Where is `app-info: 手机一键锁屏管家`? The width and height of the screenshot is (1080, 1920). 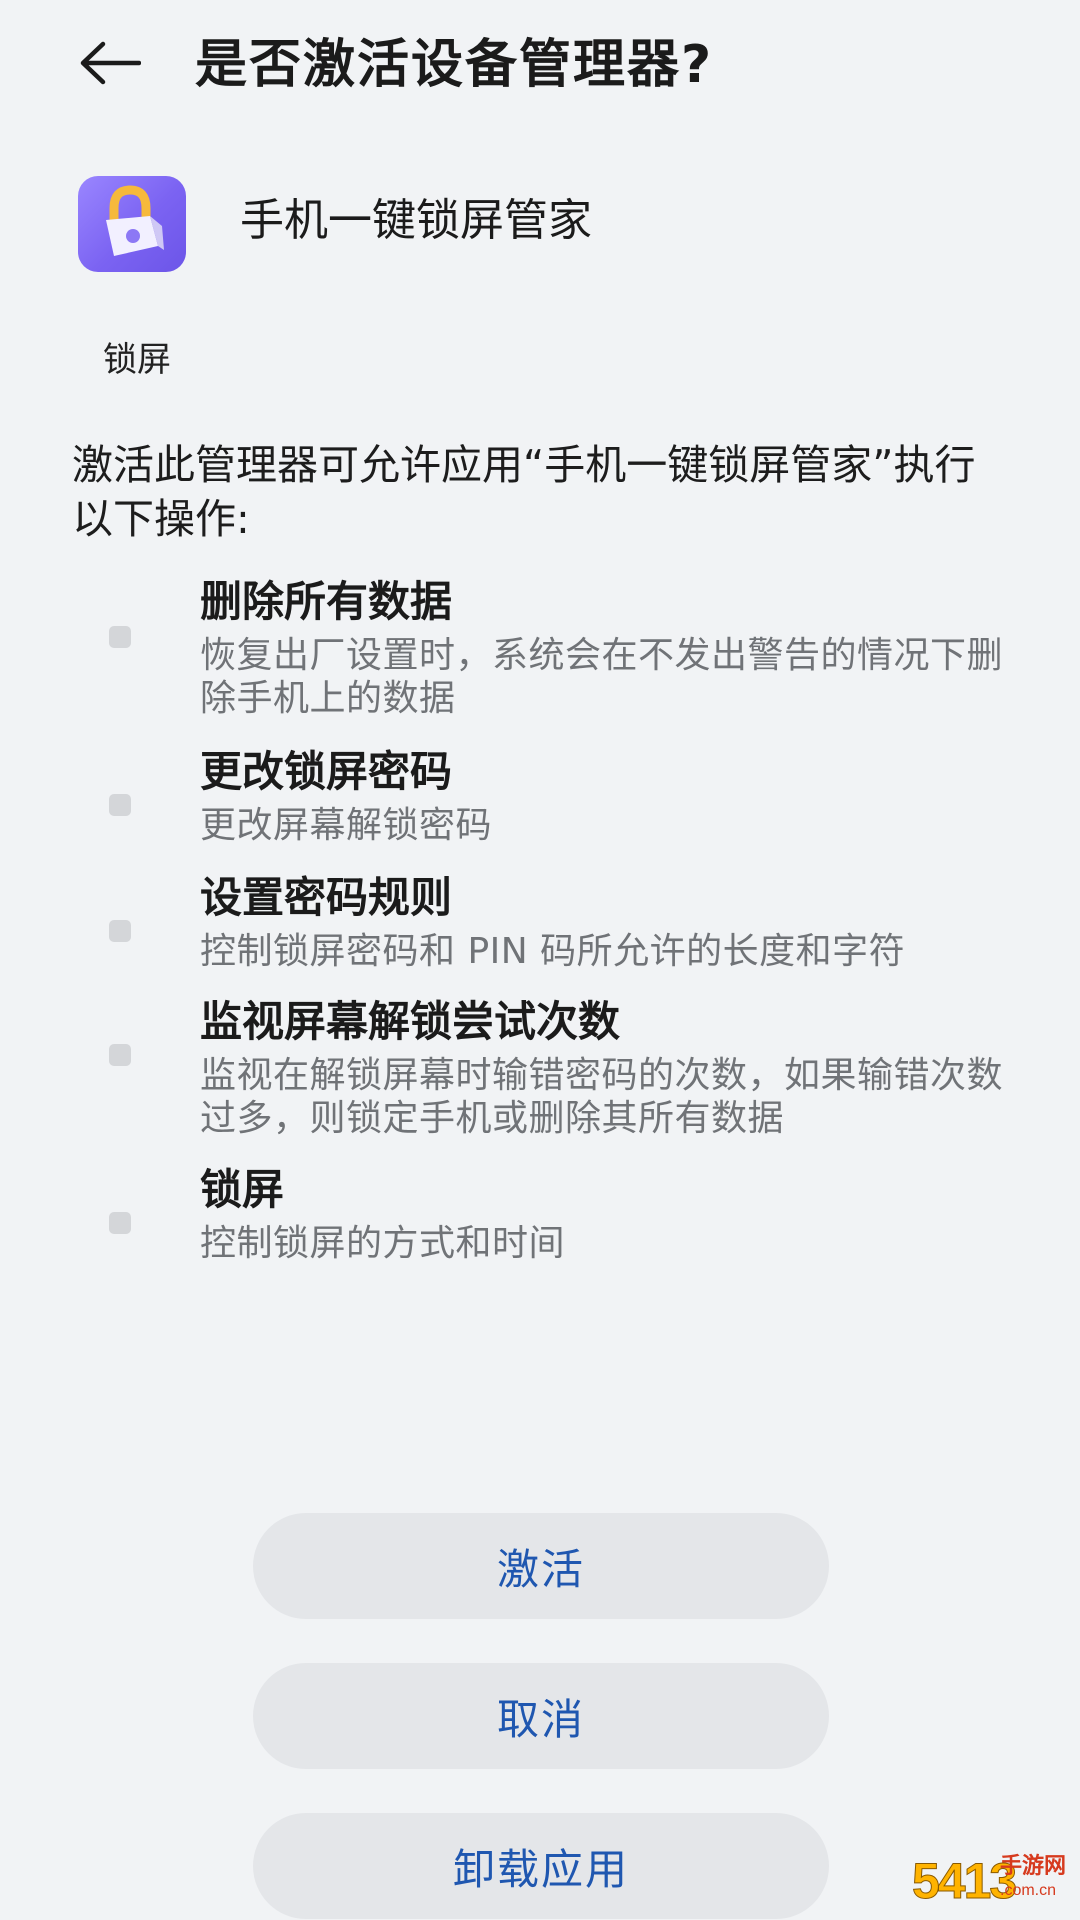 app-info: 手机一键锁屏管家 is located at coordinates (528, 224).